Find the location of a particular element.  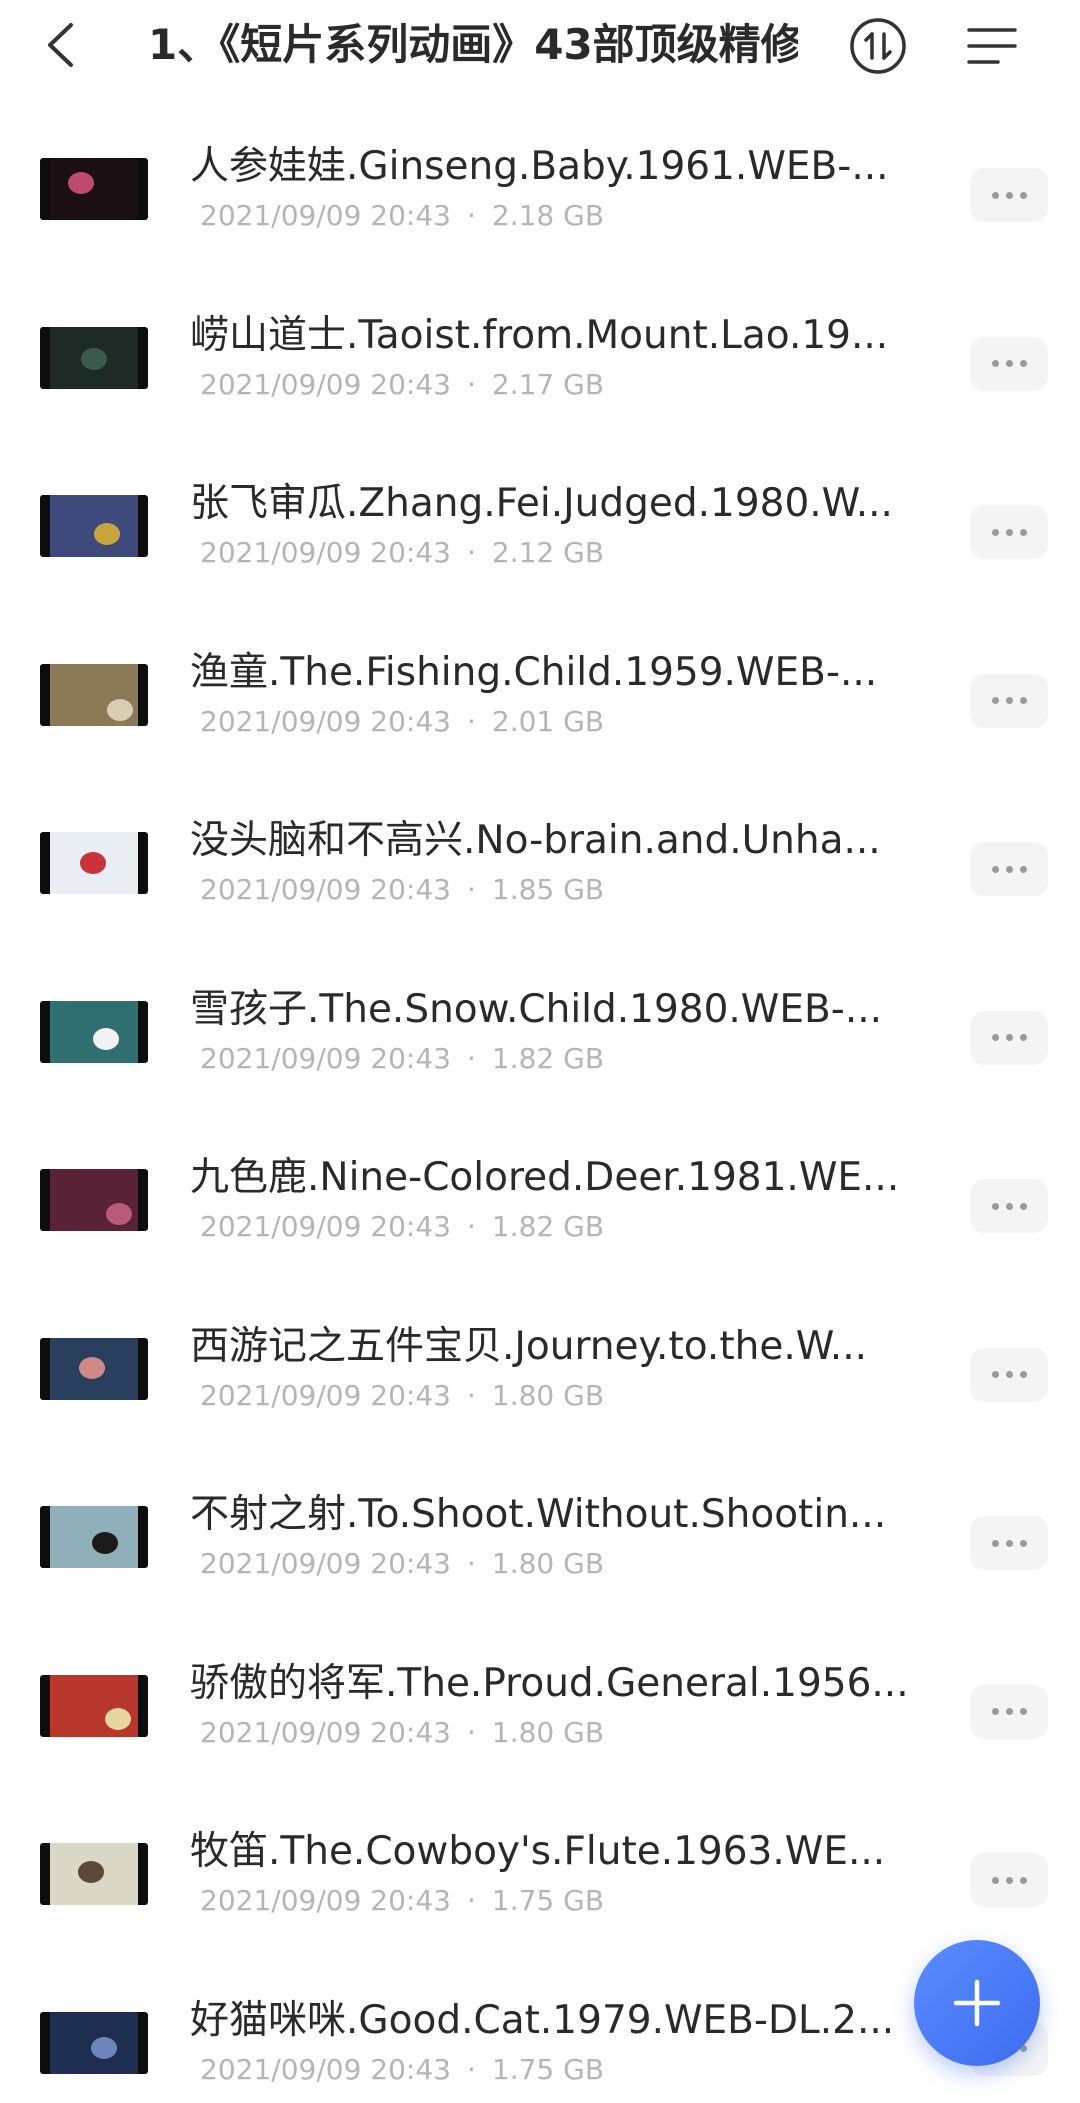

menu-button is located at coordinates (992, 46).